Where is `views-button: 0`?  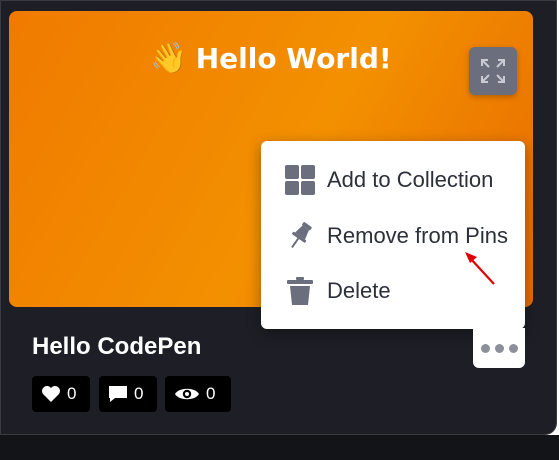 views-button: 0 is located at coordinates (198, 394).